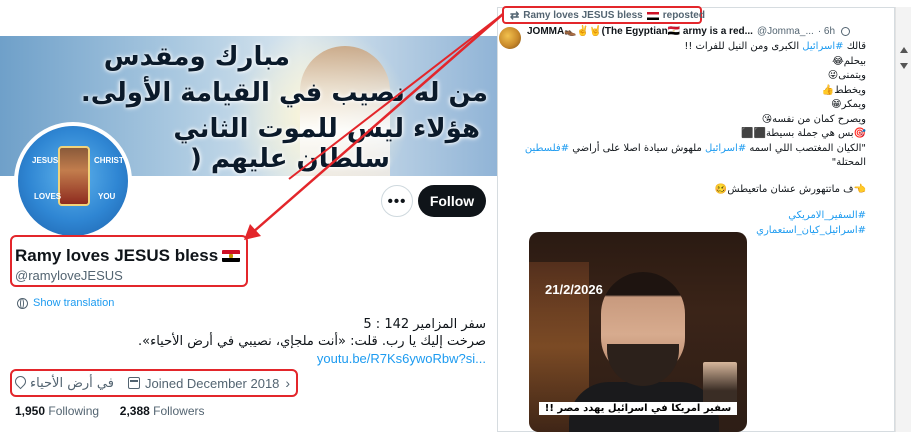 Image resolution: width=911 pixels, height=432 pixels. Describe the element at coordinates (133, 383) in the screenshot. I see `calendar-icon` at that location.